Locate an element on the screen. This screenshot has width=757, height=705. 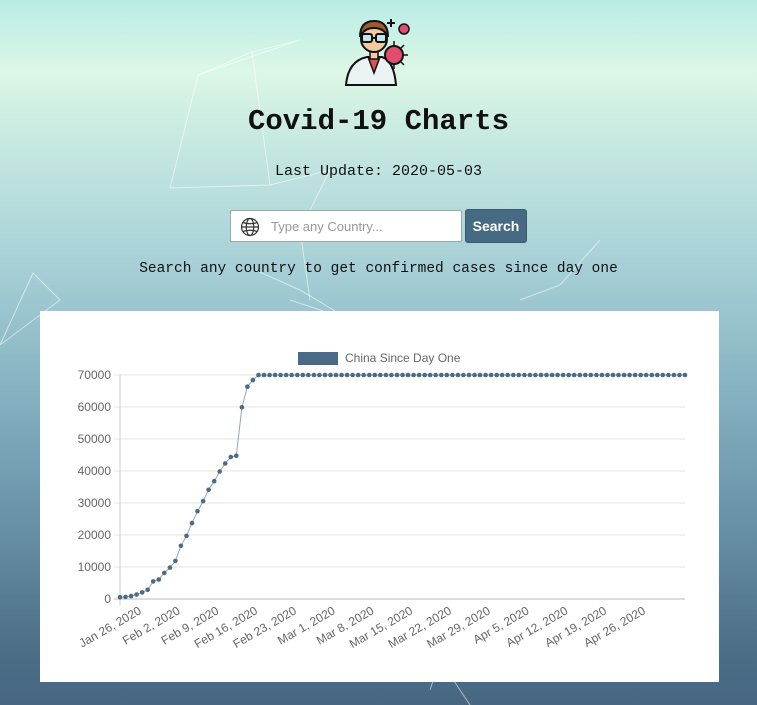
y-tick-label: 70000 is located at coordinates (95, 375).